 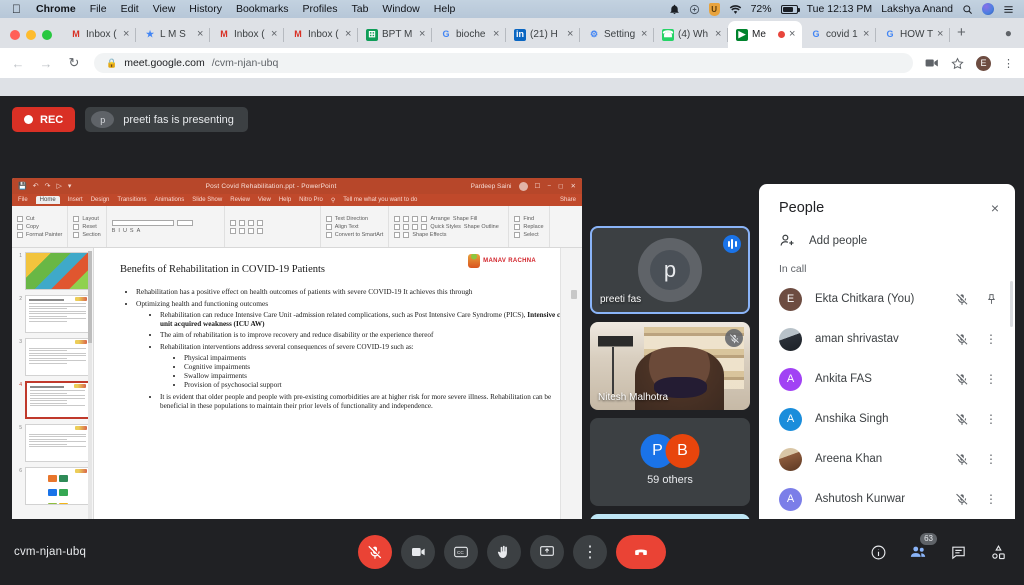 What do you see at coordinates (1014, 37) in the screenshot?
I see `tab-search-icon: ●` at bounding box center [1014, 37].